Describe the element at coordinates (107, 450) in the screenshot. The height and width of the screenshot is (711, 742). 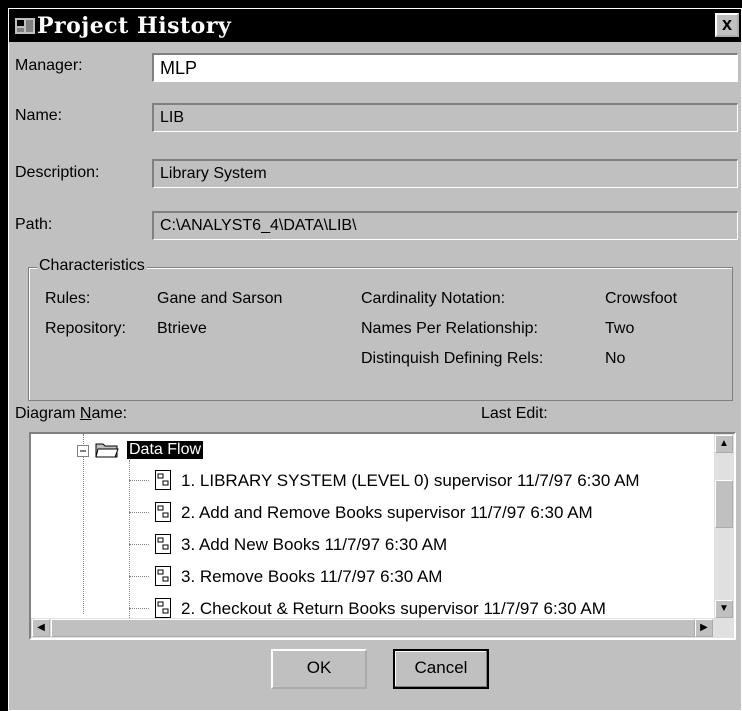
I see `open-folder-icon` at that location.